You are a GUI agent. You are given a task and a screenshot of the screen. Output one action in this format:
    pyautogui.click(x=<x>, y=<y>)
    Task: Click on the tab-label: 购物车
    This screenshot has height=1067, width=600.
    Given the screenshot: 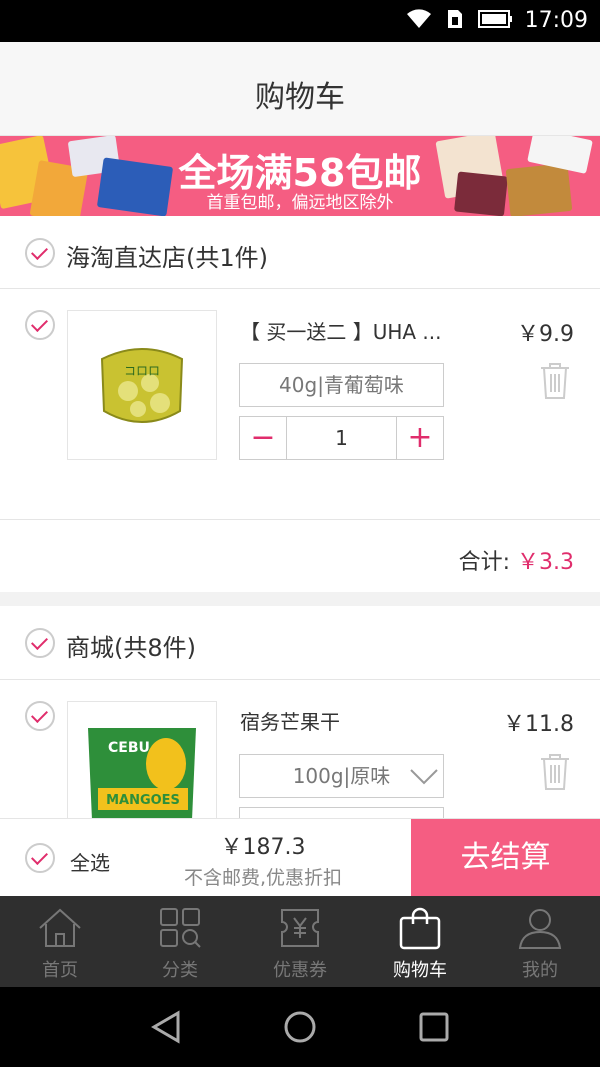 What is the action you would take?
    pyautogui.click(x=420, y=970)
    